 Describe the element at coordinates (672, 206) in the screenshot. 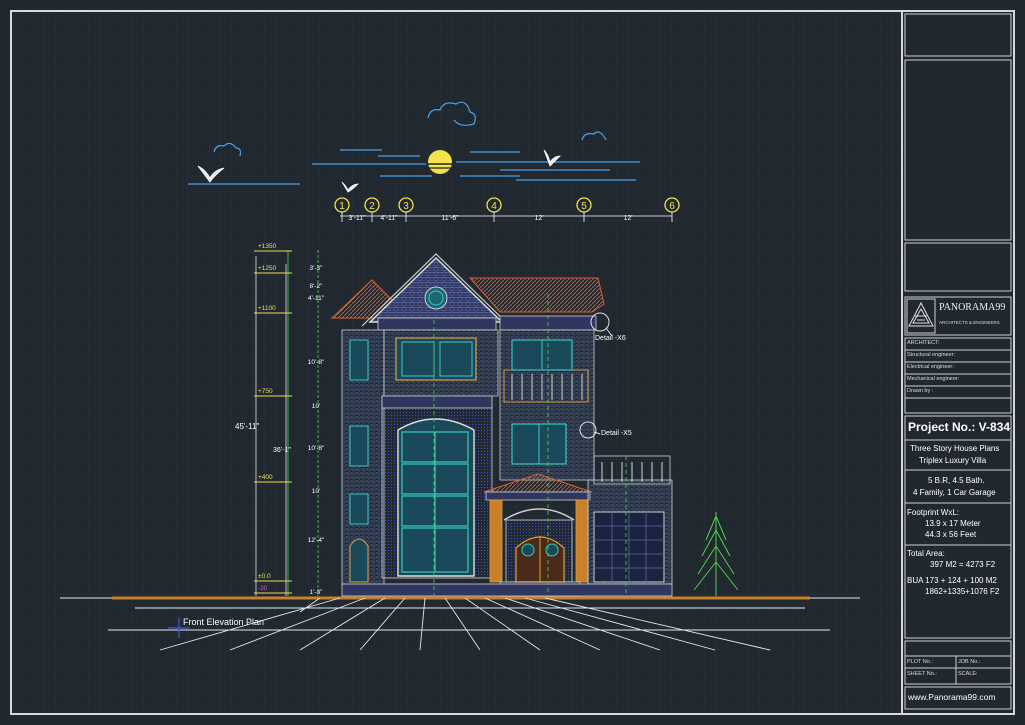

I see `grid-bubble-label: 6` at that location.